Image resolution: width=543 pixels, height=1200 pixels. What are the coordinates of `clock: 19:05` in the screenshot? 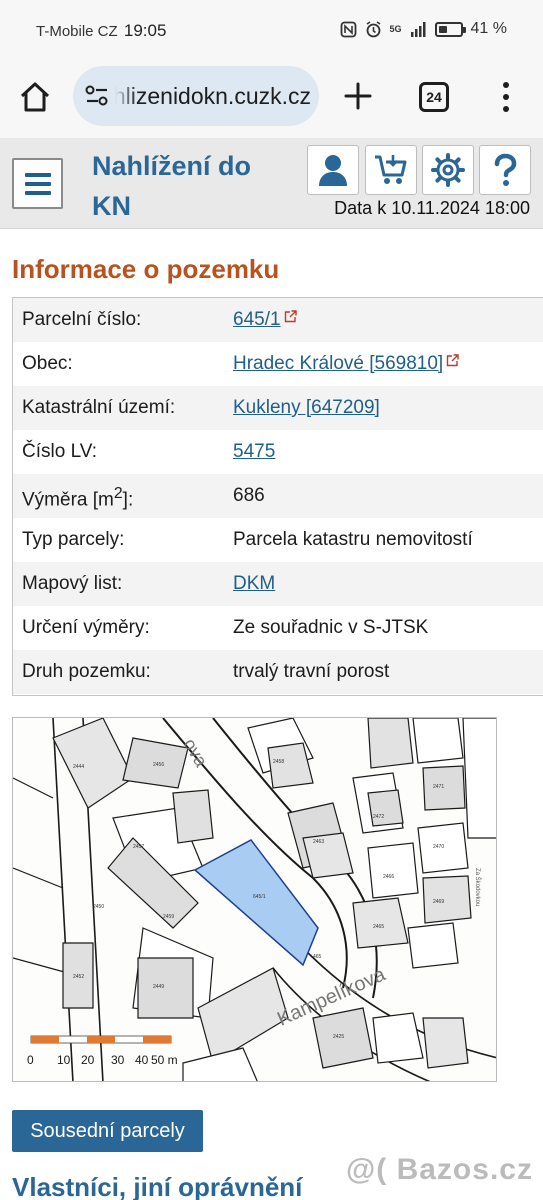 It's located at (145, 30).